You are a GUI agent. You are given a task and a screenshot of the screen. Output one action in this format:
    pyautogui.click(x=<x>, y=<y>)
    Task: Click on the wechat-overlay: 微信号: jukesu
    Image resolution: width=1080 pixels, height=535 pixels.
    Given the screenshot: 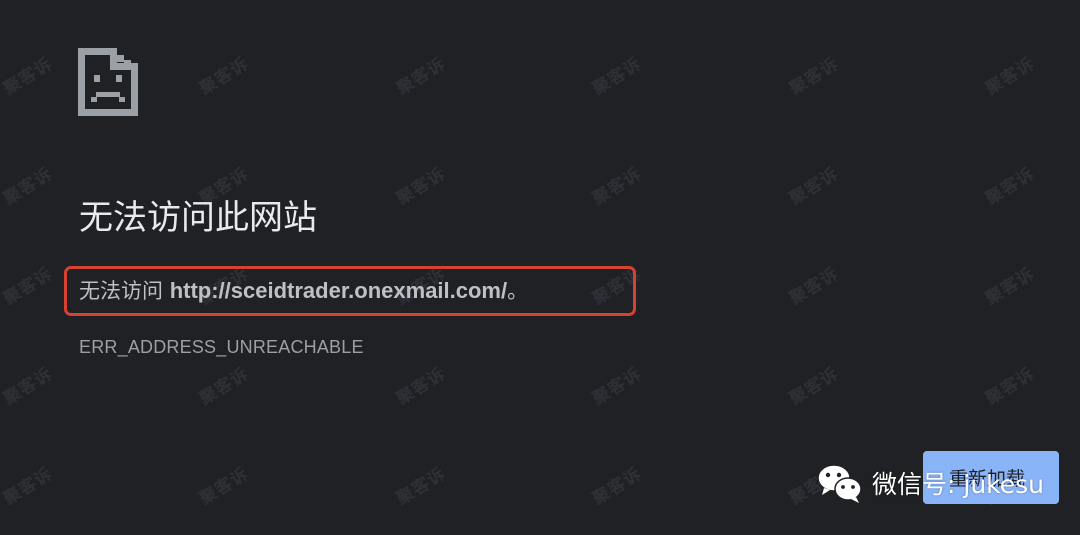 What is the action you would take?
    pyautogui.click(x=930, y=483)
    